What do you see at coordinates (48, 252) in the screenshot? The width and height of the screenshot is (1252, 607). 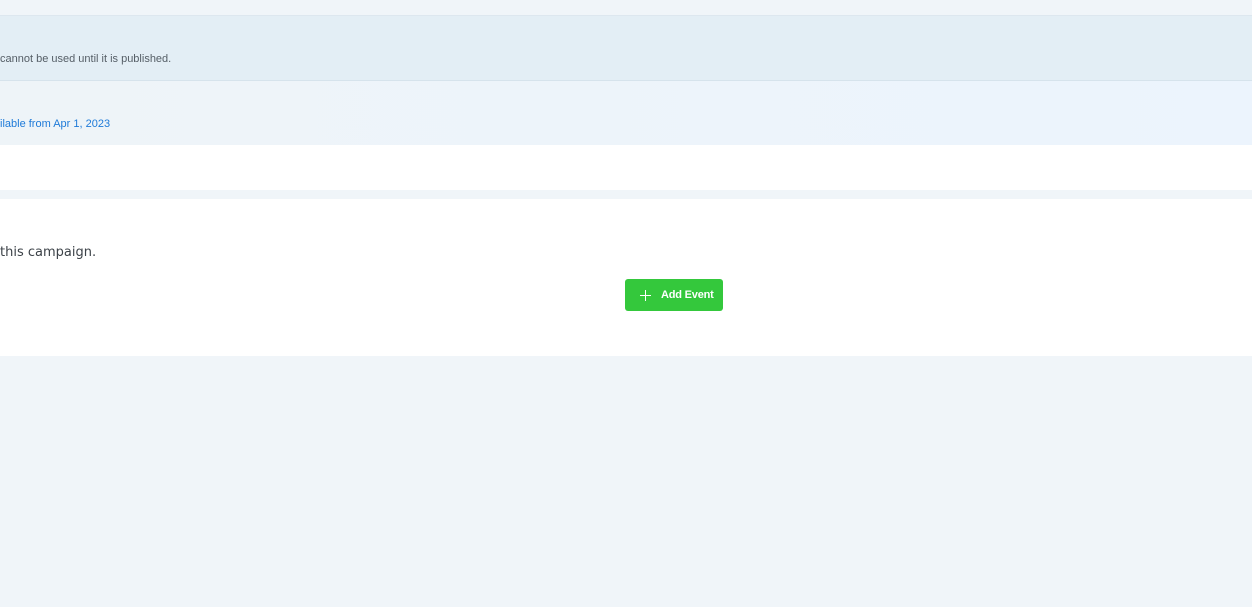 I see `events-empty-message: this campaign.` at bounding box center [48, 252].